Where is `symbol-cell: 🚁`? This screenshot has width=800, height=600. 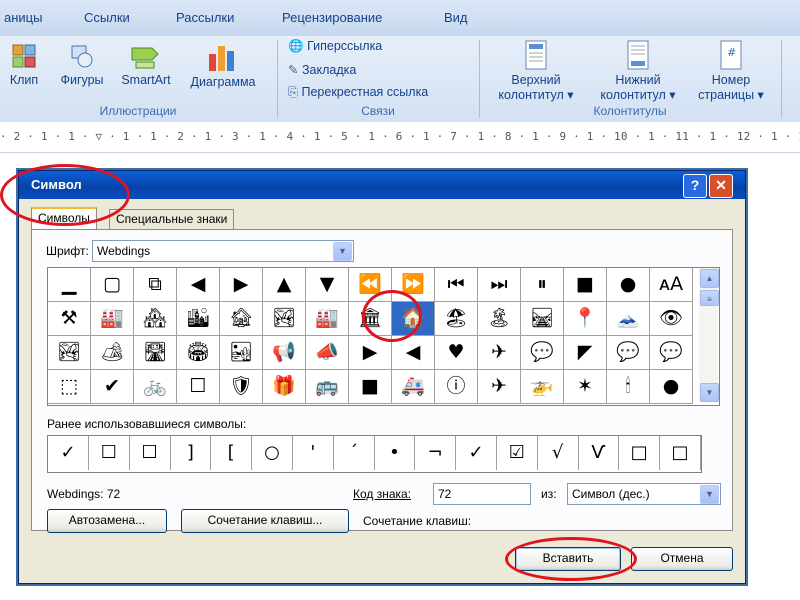 symbol-cell: 🚁 is located at coordinates (542, 387).